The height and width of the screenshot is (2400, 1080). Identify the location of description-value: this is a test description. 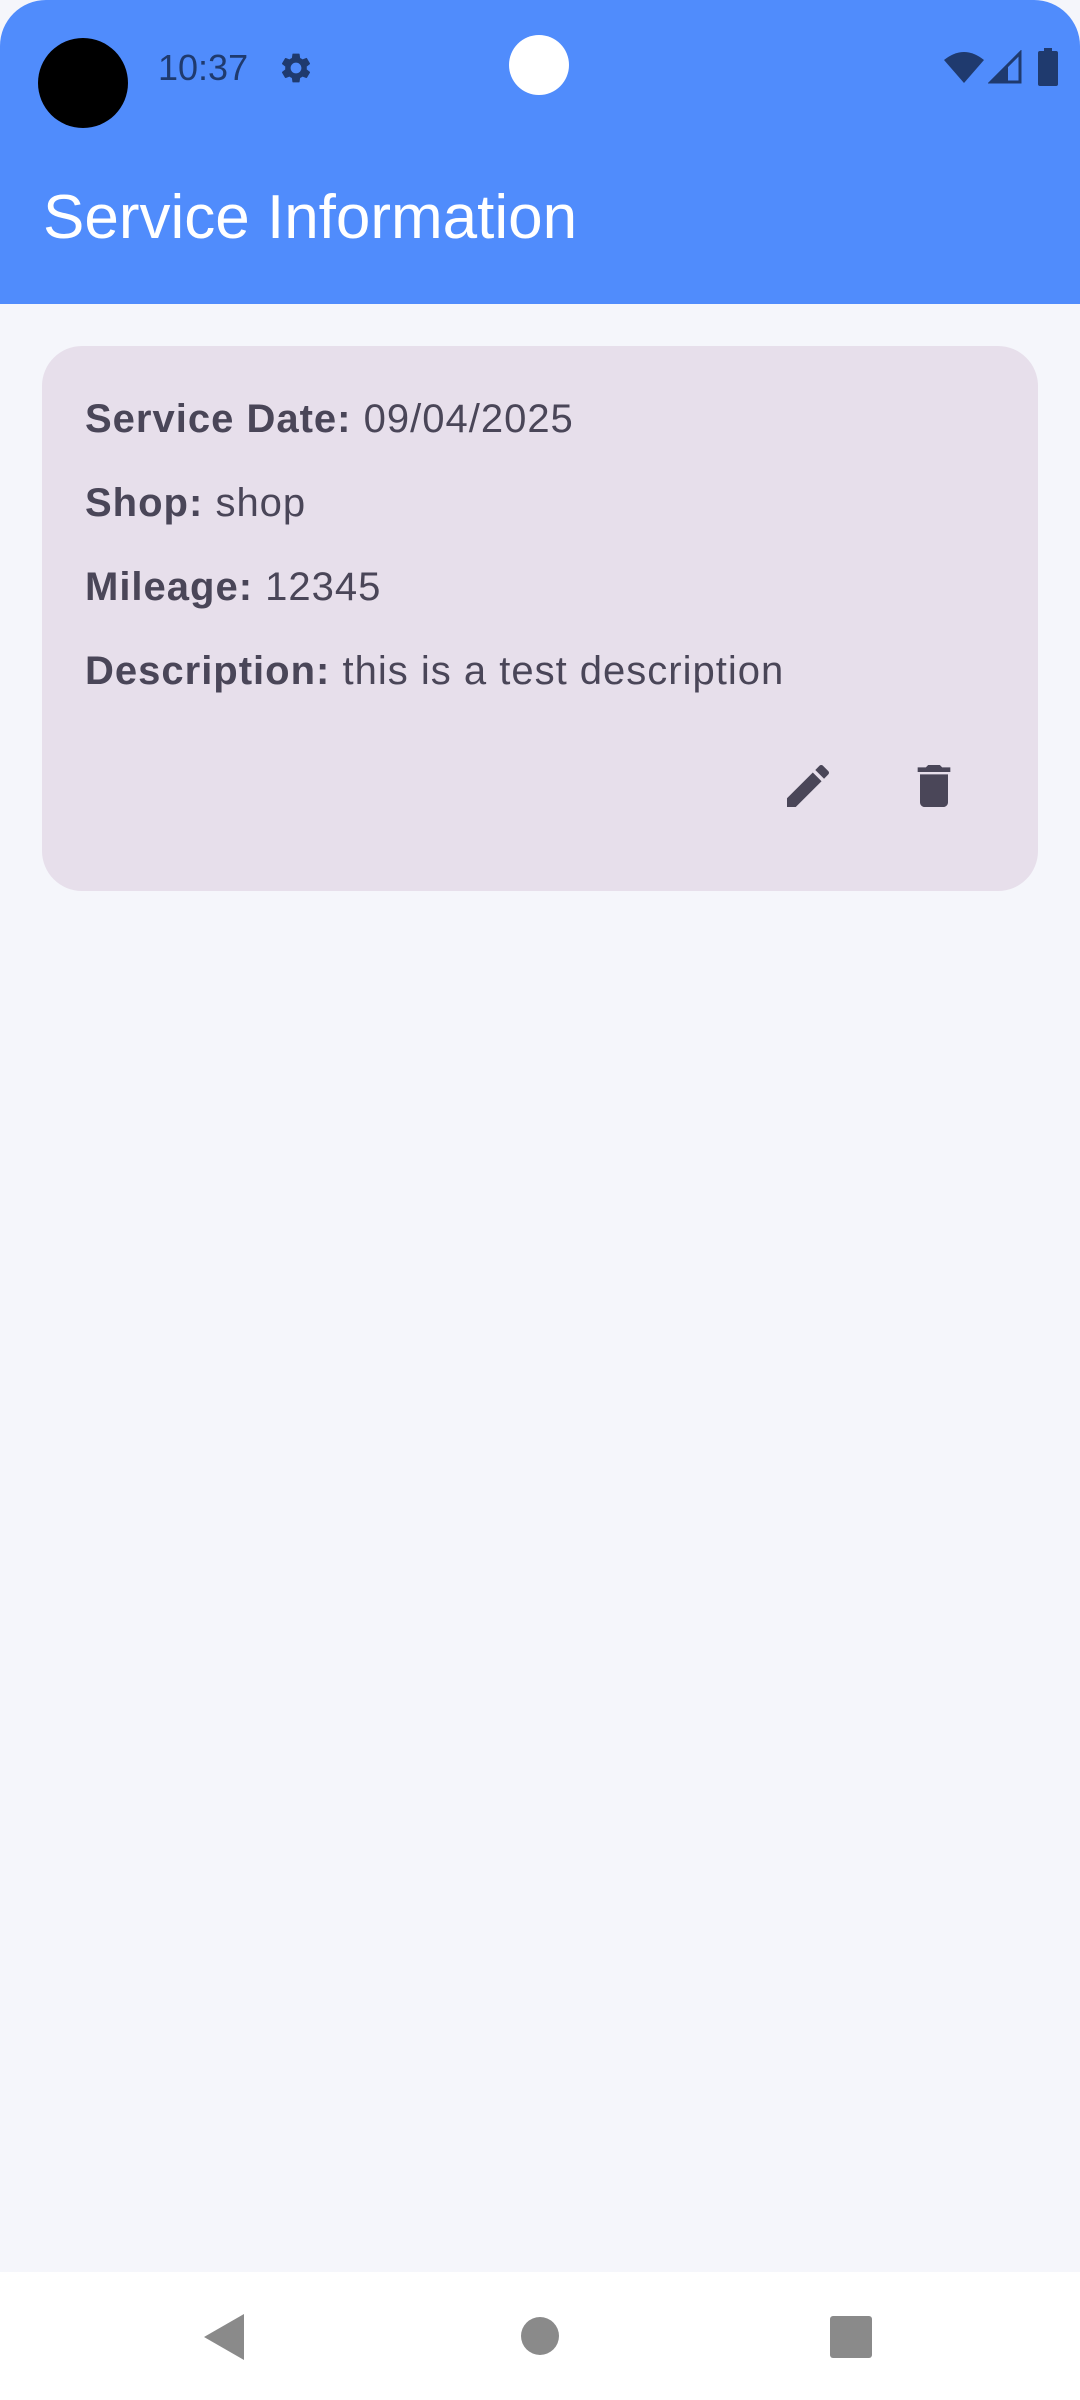
(563, 671).